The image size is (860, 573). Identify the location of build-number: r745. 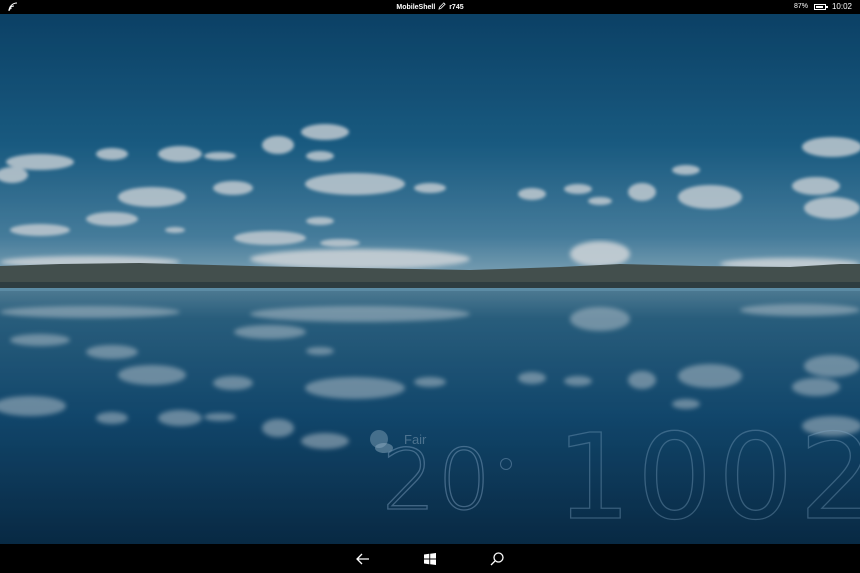
(456, 7).